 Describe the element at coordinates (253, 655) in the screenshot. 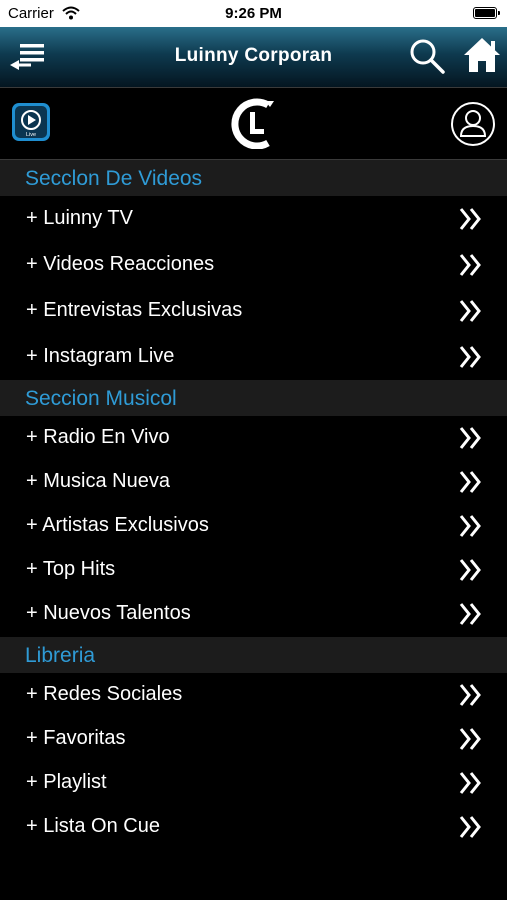

I see `section-header-library: Libreria` at that location.